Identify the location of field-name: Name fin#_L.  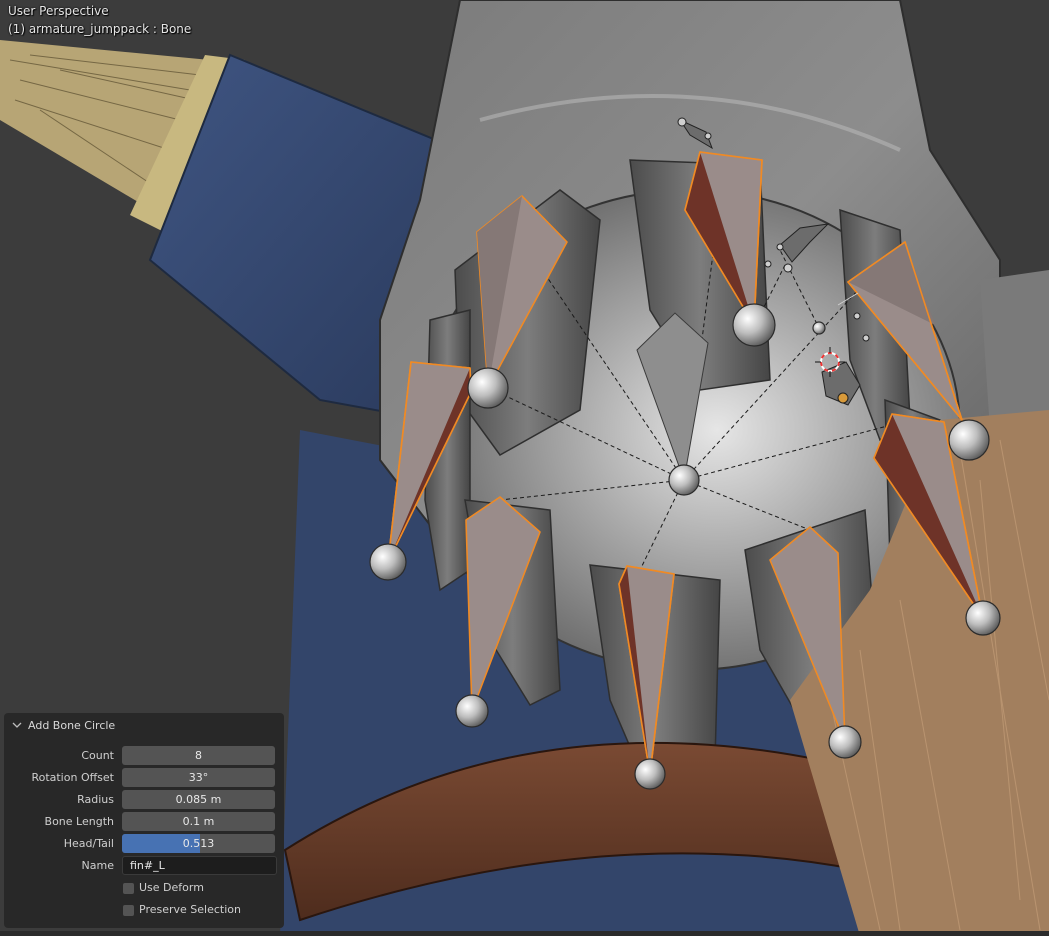
(144, 866).